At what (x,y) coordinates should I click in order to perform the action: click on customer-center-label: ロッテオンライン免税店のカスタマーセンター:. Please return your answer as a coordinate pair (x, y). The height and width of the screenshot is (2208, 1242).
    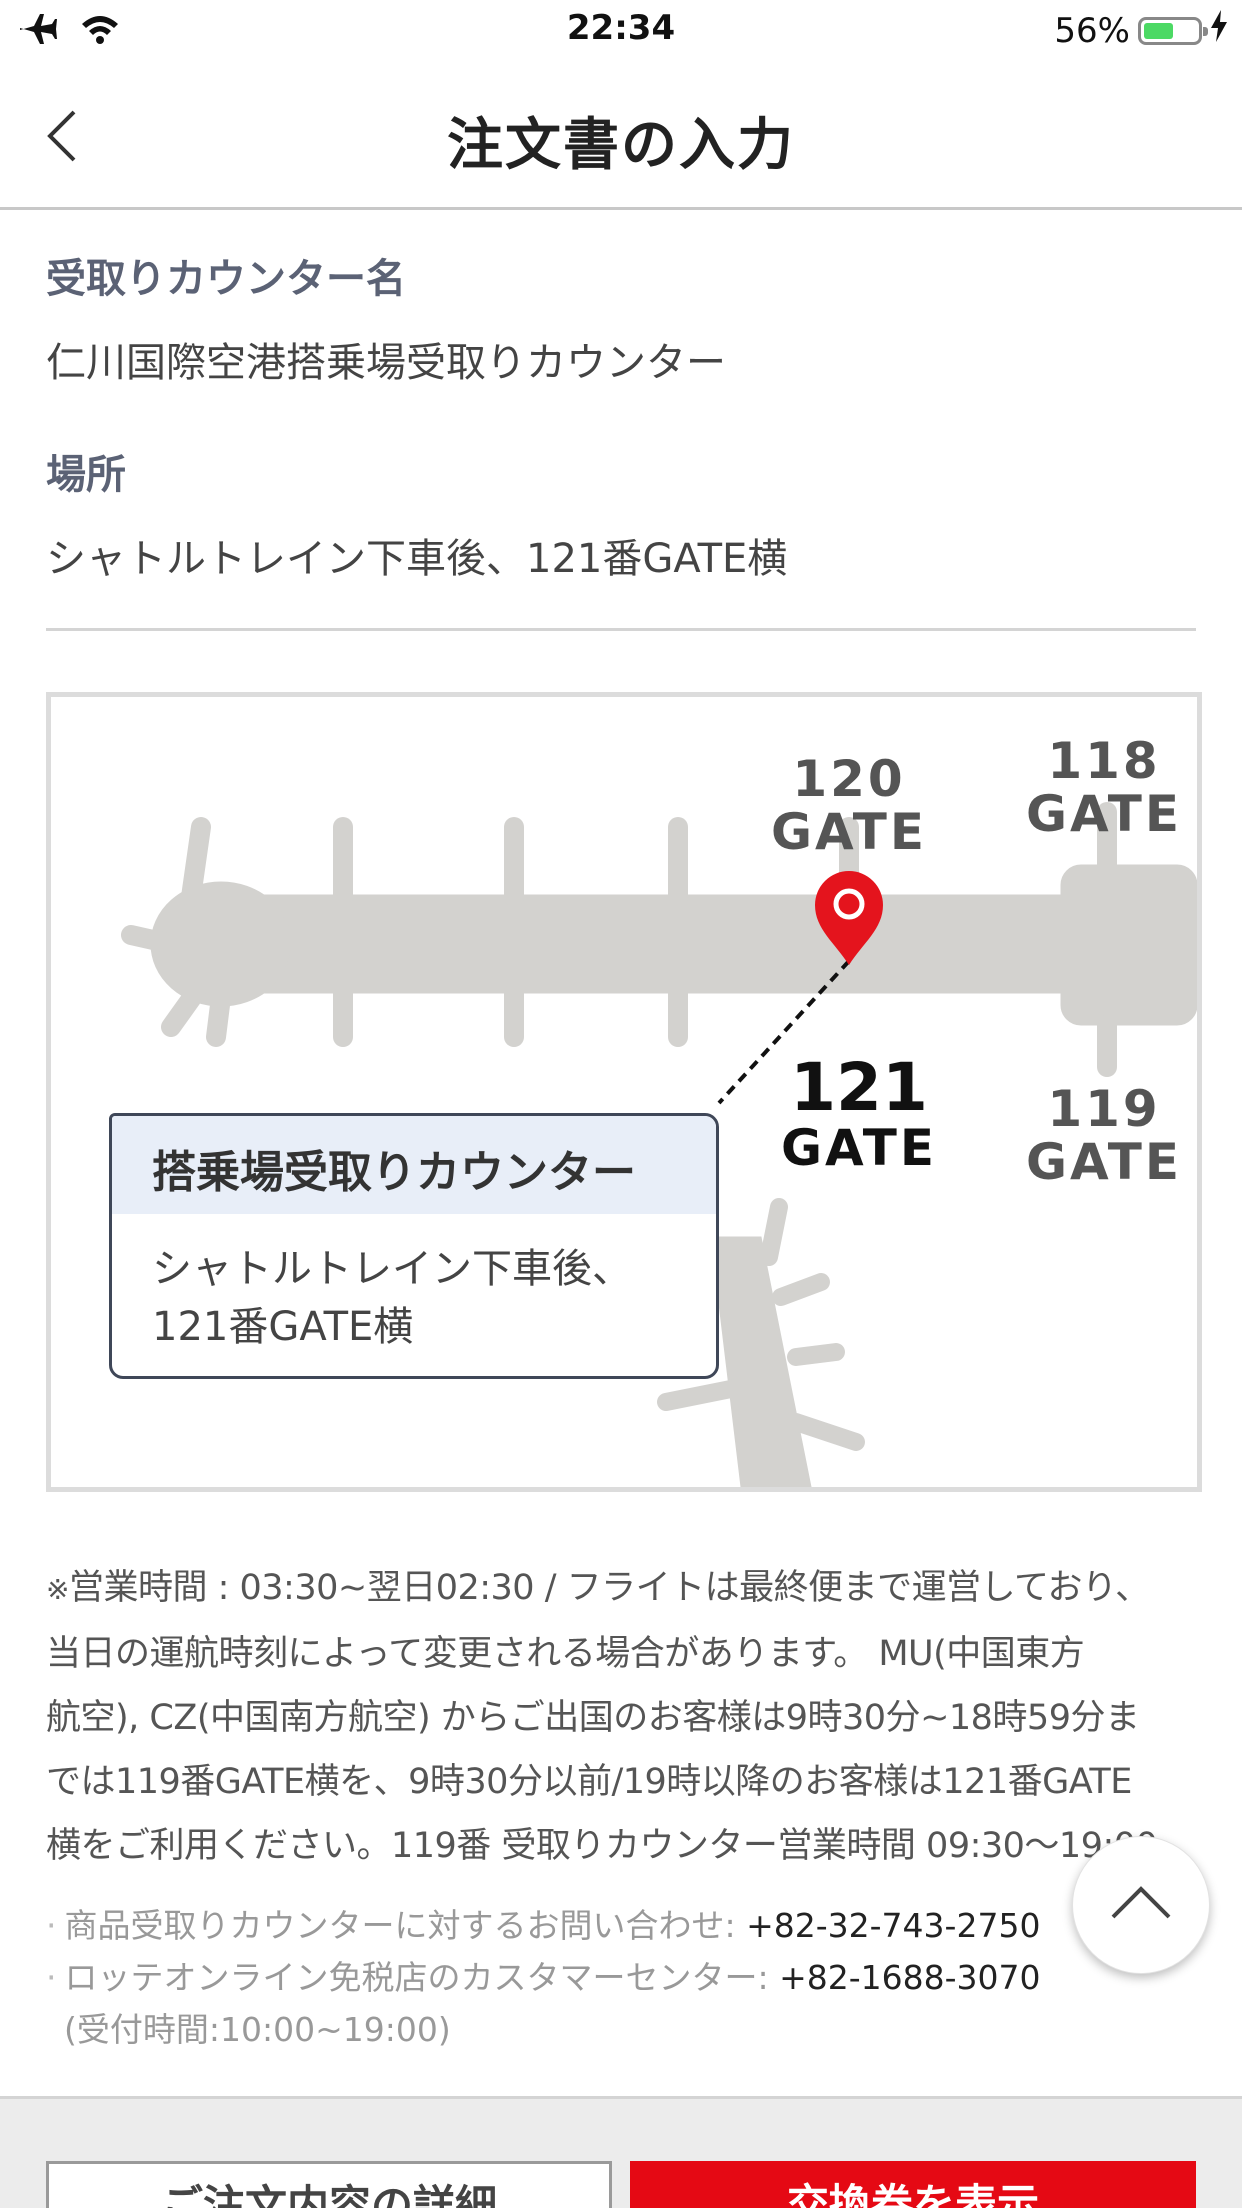
    Looking at the image, I should click on (422, 1977).